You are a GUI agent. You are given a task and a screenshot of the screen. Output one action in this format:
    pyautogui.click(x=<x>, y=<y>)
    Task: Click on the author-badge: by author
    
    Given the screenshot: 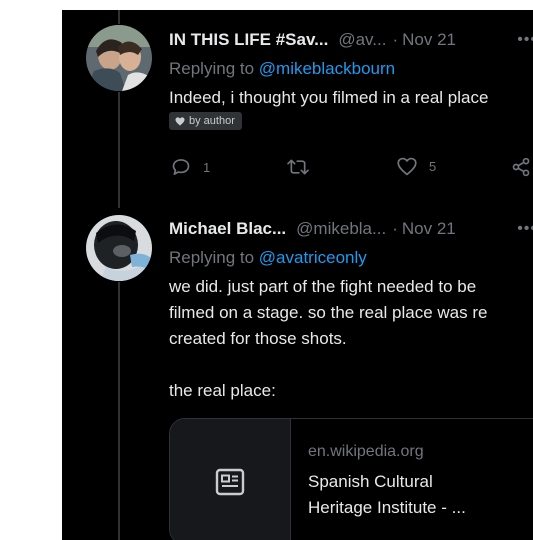 What is the action you would take?
    pyautogui.click(x=205, y=121)
    